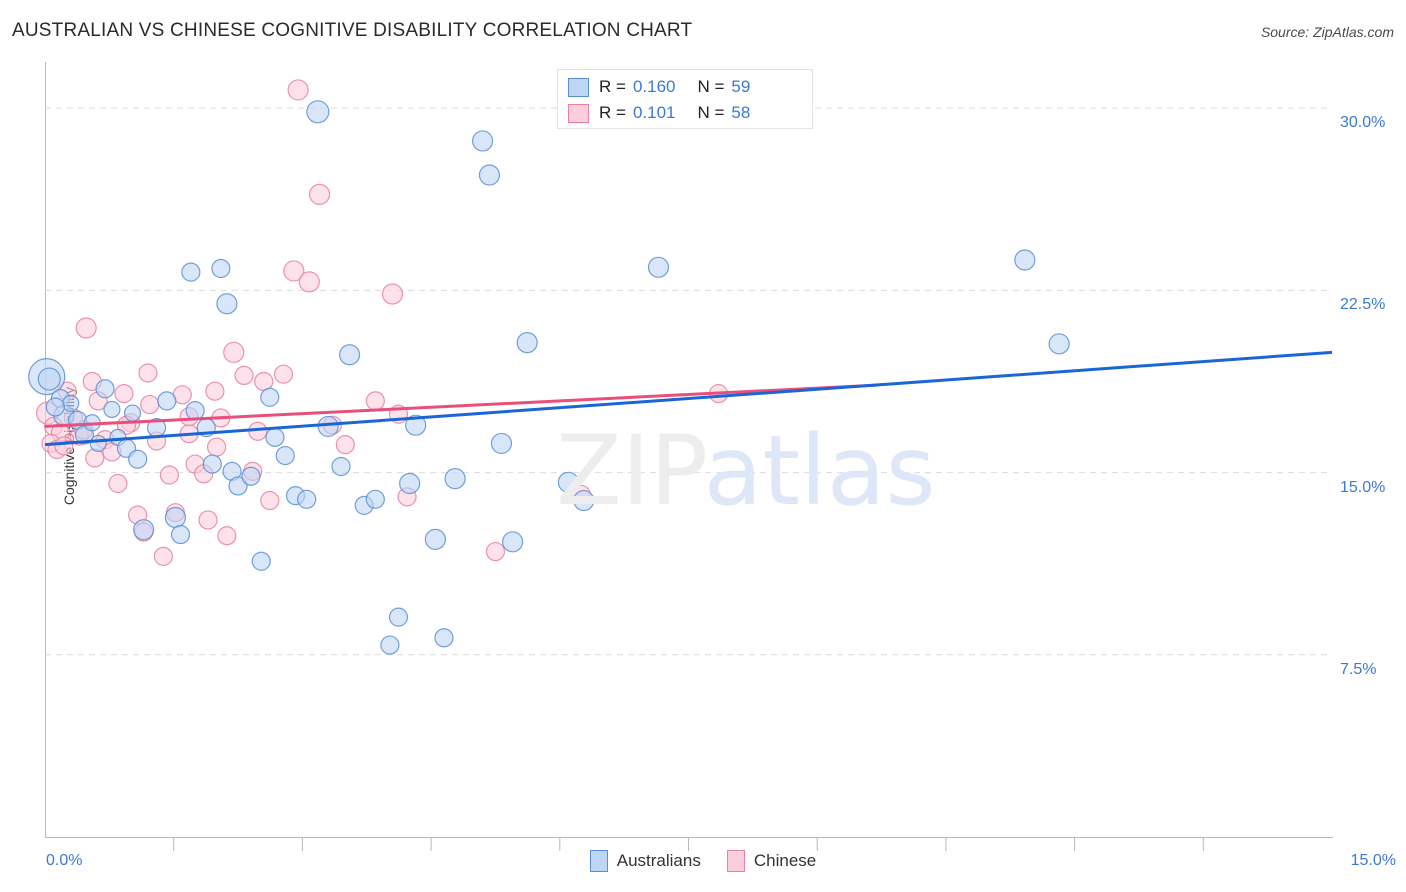 This screenshot has width=1406, height=892. What do you see at coordinates (711, 86) in the screenshot?
I see `stats-n-key-australians: N =` at bounding box center [711, 86].